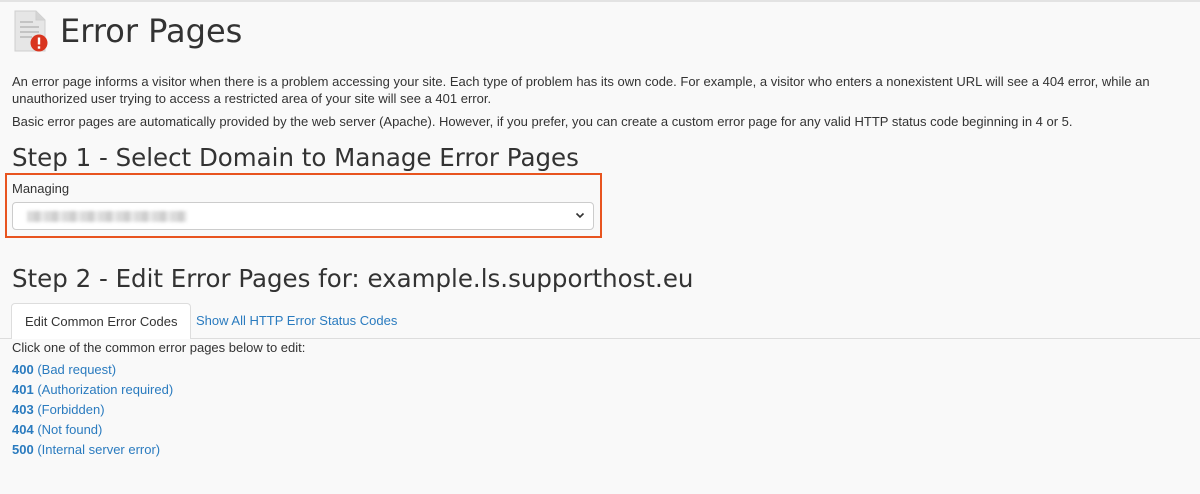  What do you see at coordinates (99, 449) in the screenshot?
I see `error-description: (Internal server error)` at bounding box center [99, 449].